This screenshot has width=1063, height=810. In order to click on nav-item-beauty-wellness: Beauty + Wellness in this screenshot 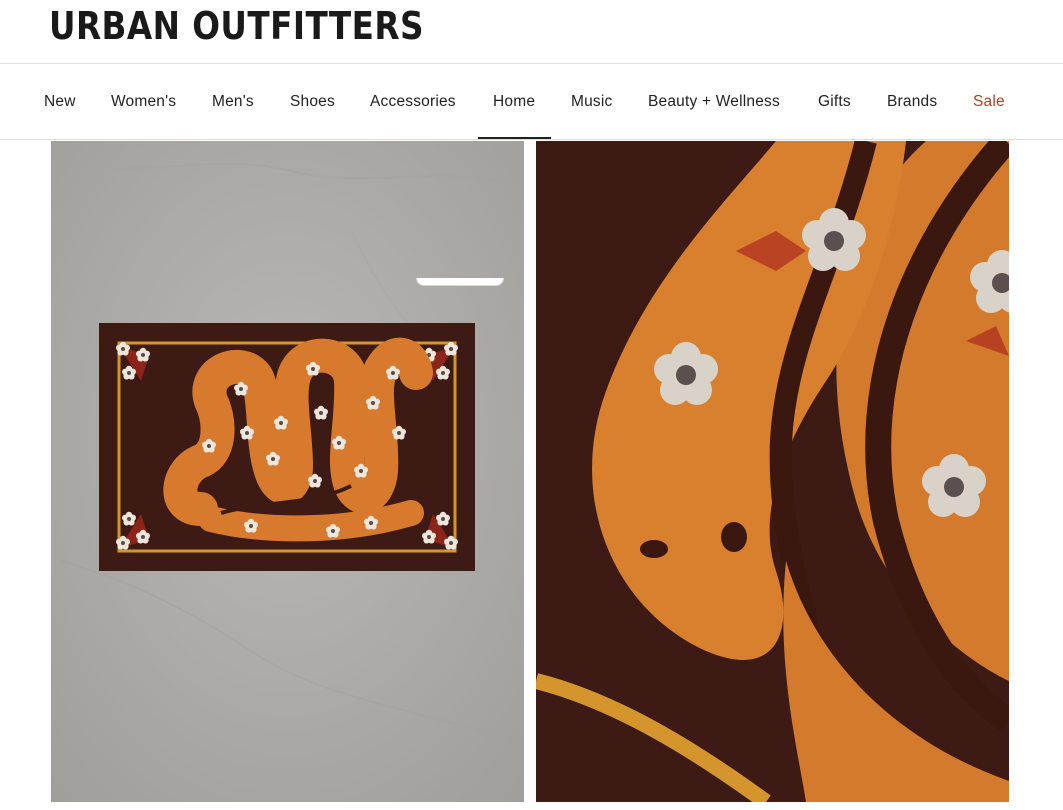, I will do `click(714, 102)`.